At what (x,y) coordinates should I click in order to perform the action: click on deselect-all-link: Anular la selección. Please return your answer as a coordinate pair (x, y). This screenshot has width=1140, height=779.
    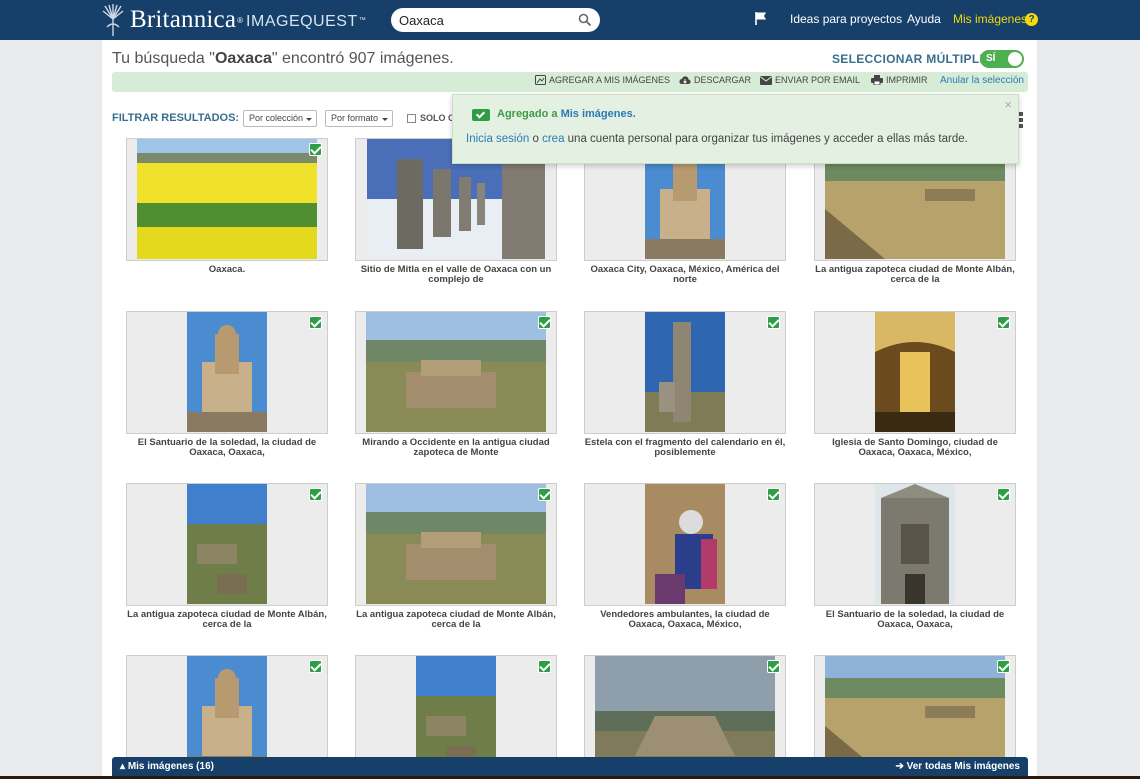
    Looking at the image, I should click on (982, 80).